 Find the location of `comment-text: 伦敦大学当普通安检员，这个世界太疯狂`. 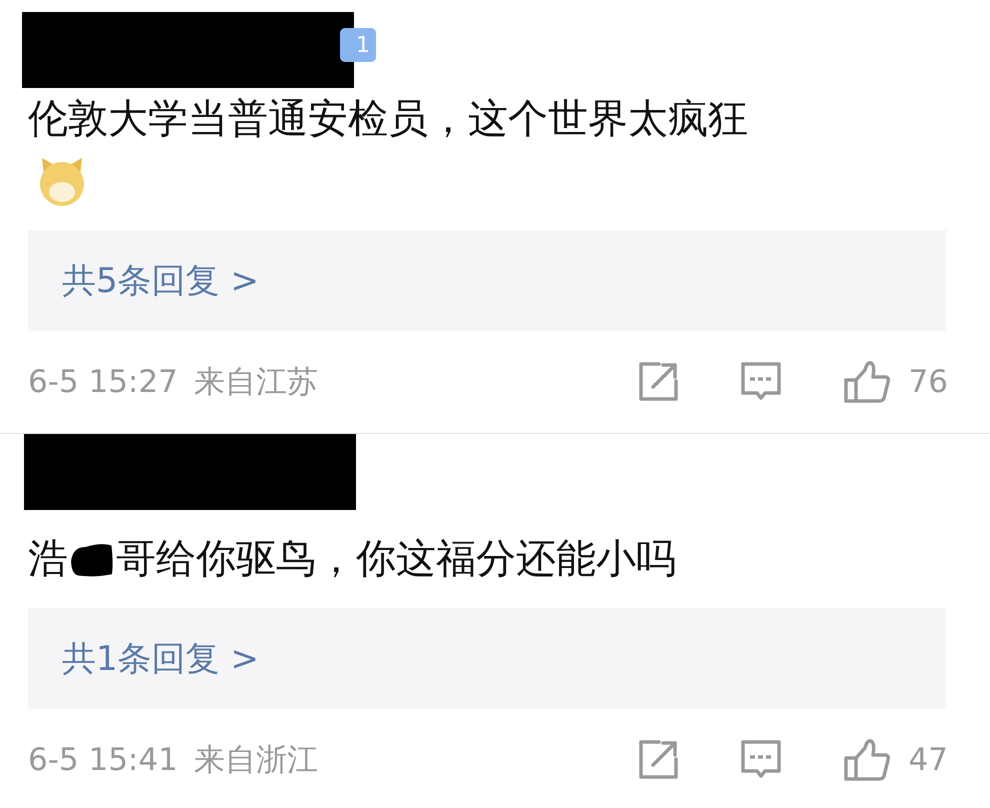

comment-text: 伦敦大学当普通安检员，这个世界太疯狂 is located at coordinates (388, 119).